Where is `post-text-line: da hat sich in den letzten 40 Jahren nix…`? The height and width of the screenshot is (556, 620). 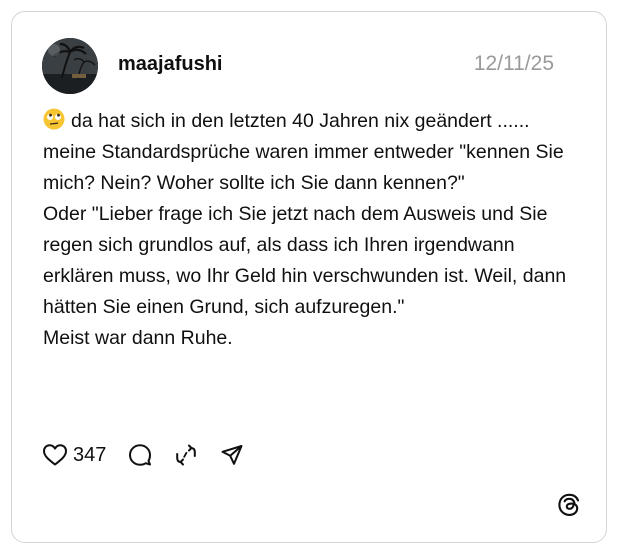 post-text-line: da hat sich in den letzten 40 Jahren nix… is located at coordinates (303, 152).